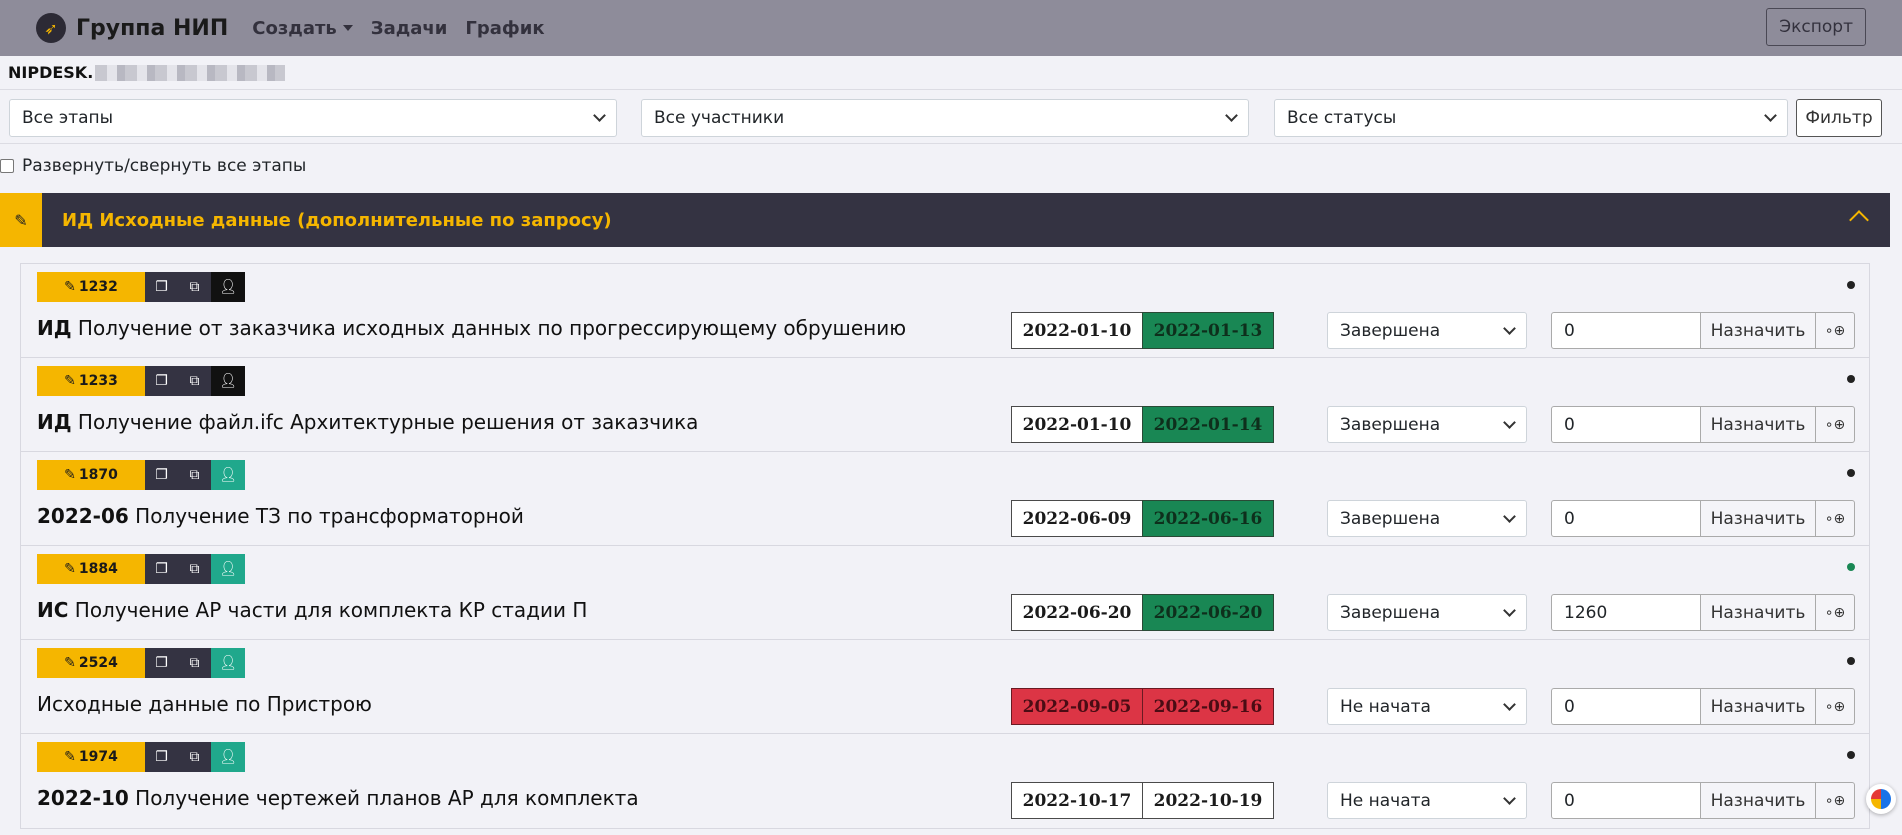  Describe the element at coordinates (153, 166) in the screenshot. I see `toggle-all-stages: Развернуть/свернуть все этапы` at that location.